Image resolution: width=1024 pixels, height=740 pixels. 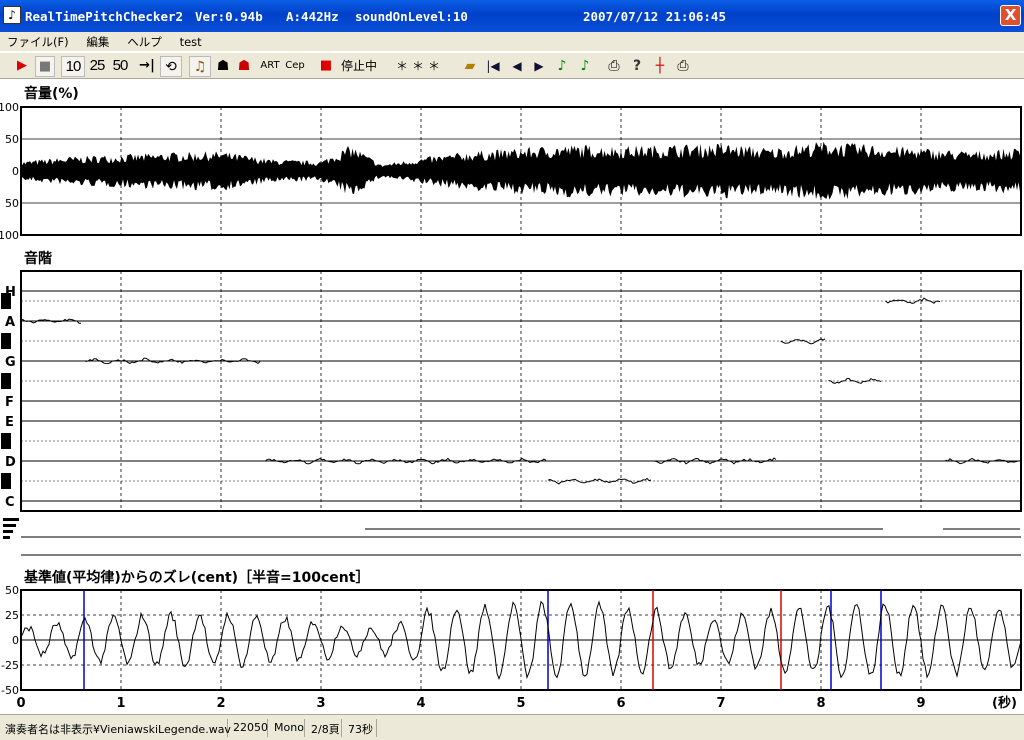 What do you see at coordinates (326, 65) in the screenshot?
I see `recording-stop-icon: ■` at bounding box center [326, 65].